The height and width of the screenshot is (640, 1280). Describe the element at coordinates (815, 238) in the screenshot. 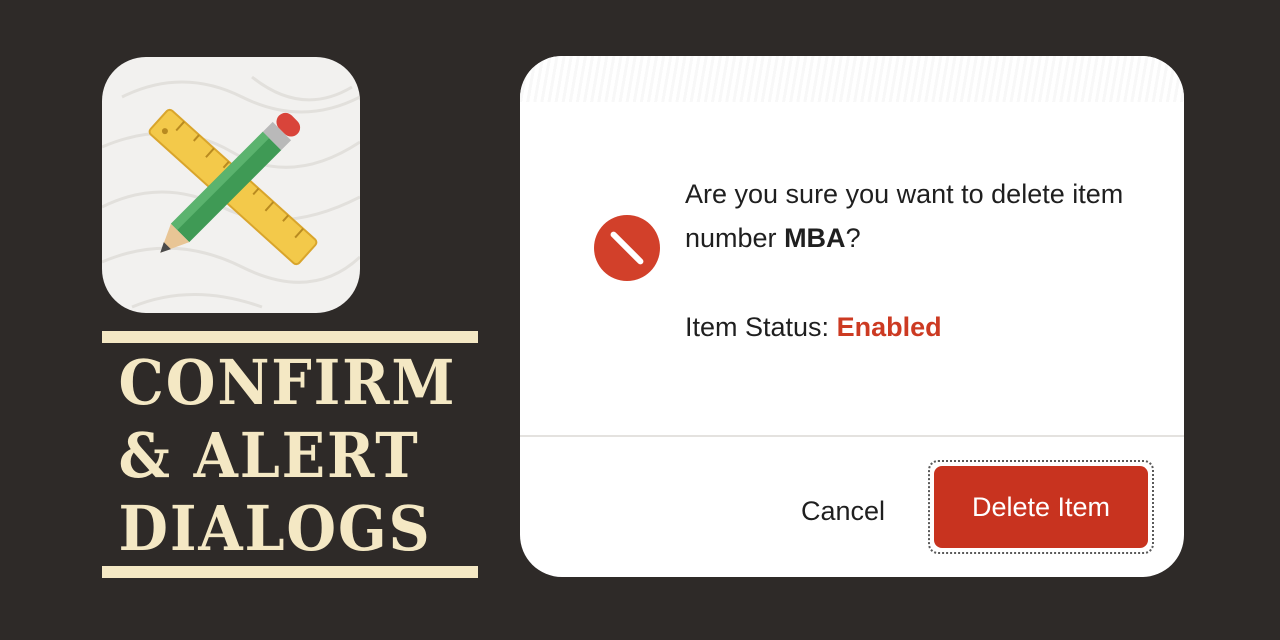

I see `item-number: MBA` at that location.